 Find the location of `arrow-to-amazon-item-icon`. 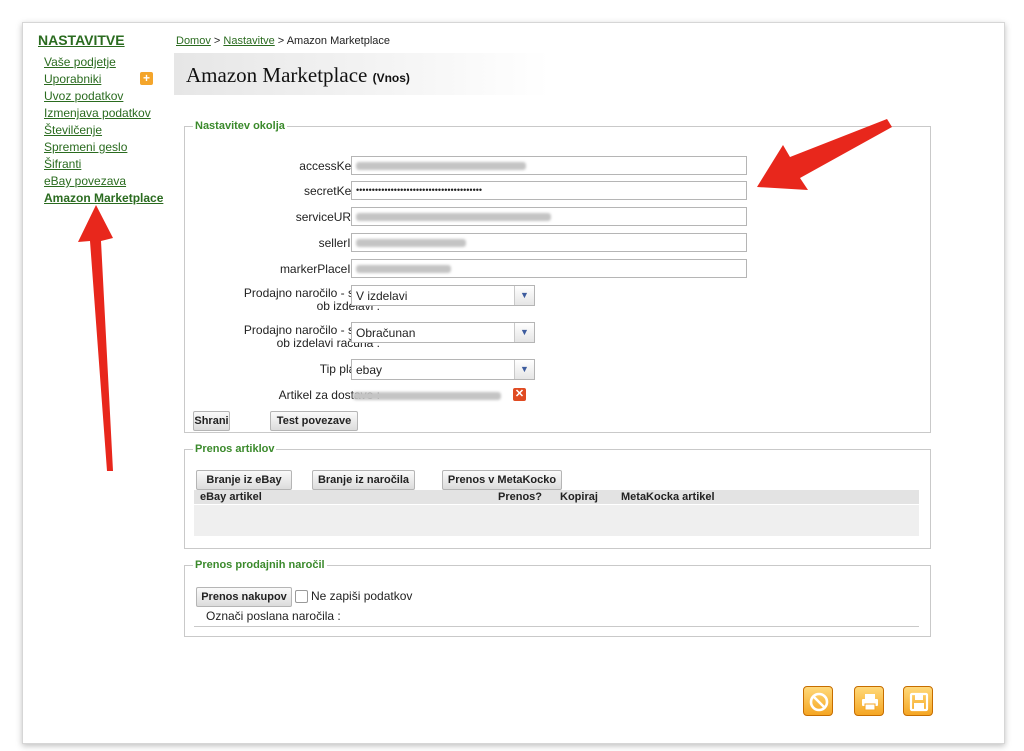

arrow-to-amazon-item-icon is located at coordinates (95, 338).